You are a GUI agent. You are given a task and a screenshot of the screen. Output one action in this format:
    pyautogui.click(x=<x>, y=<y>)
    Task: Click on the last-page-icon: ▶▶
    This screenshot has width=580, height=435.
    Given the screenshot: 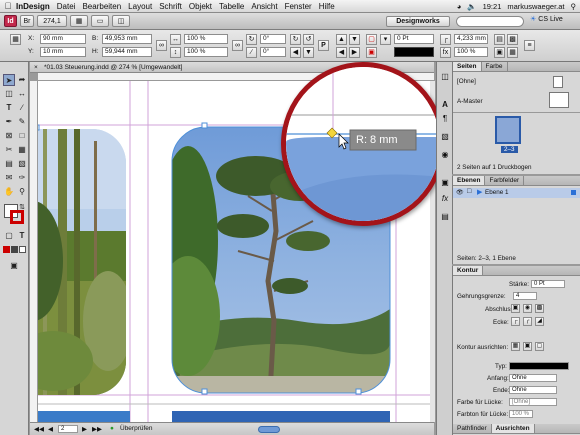 What is the action you would take?
    pyautogui.click(x=97, y=429)
    